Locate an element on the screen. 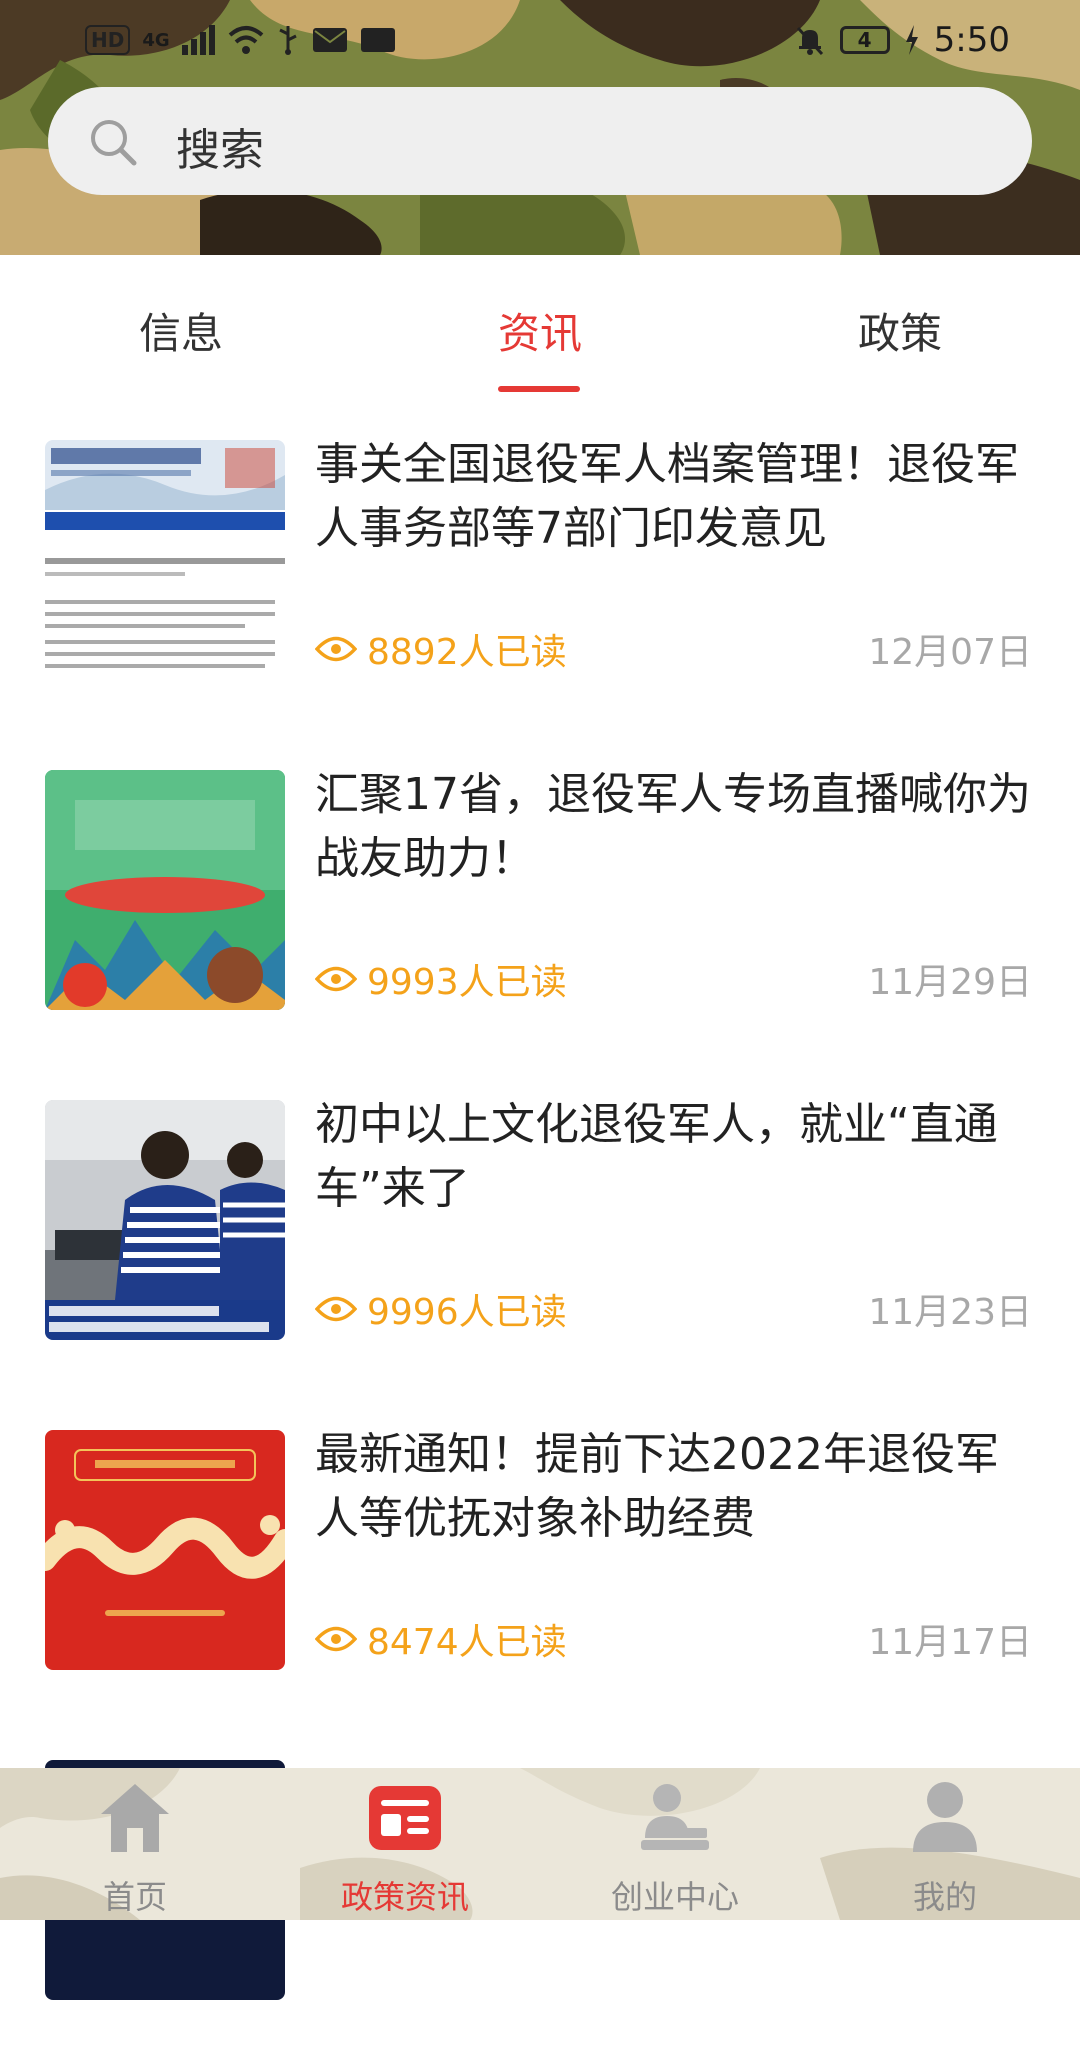  read-count-text: 8892人已读 is located at coordinates (467, 652).